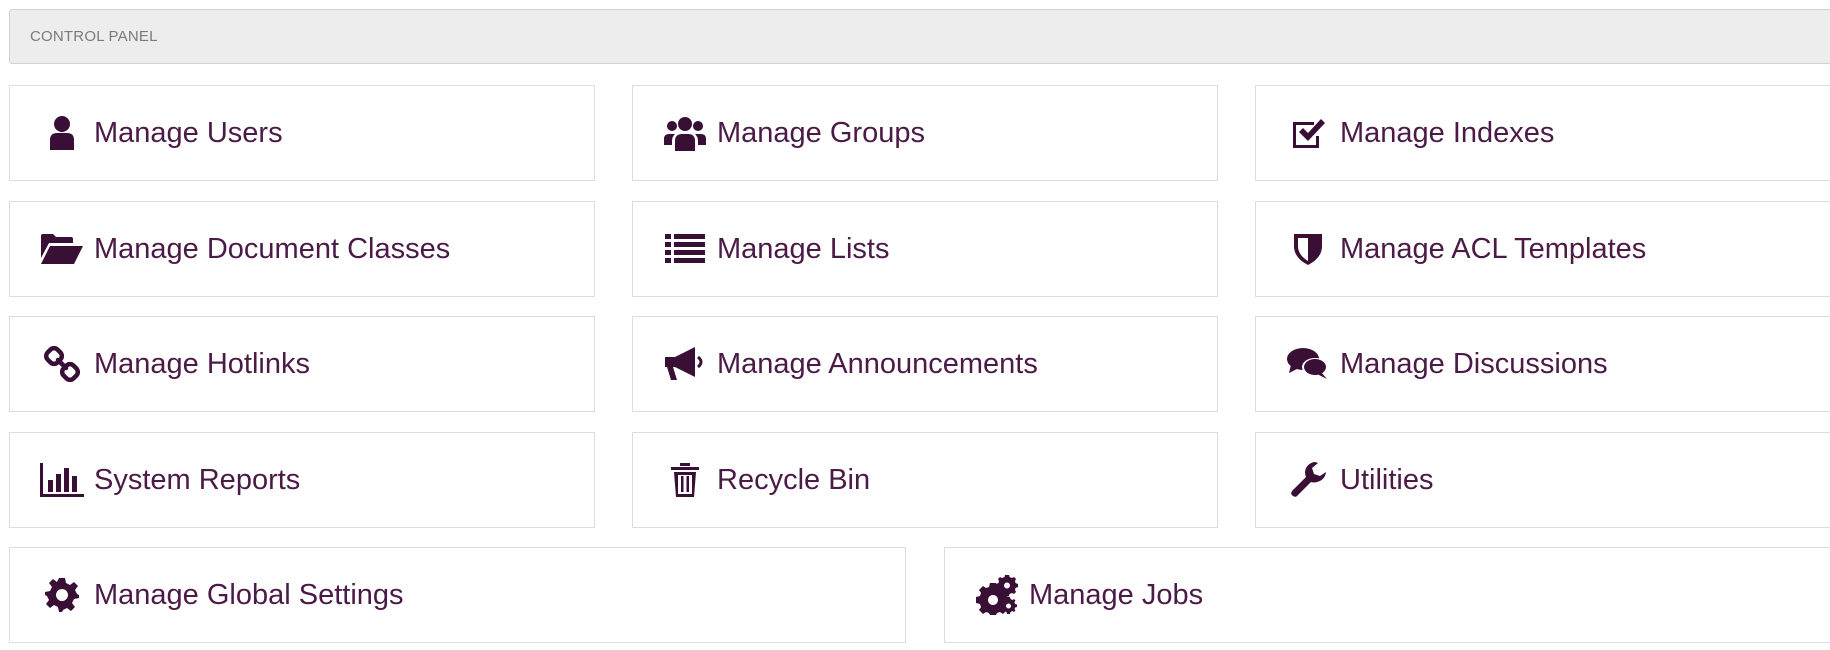 The width and height of the screenshot is (1830, 650). What do you see at coordinates (685, 364) in the screenshot?
I see `megaphone-icon` at bounding box center [685, 364].